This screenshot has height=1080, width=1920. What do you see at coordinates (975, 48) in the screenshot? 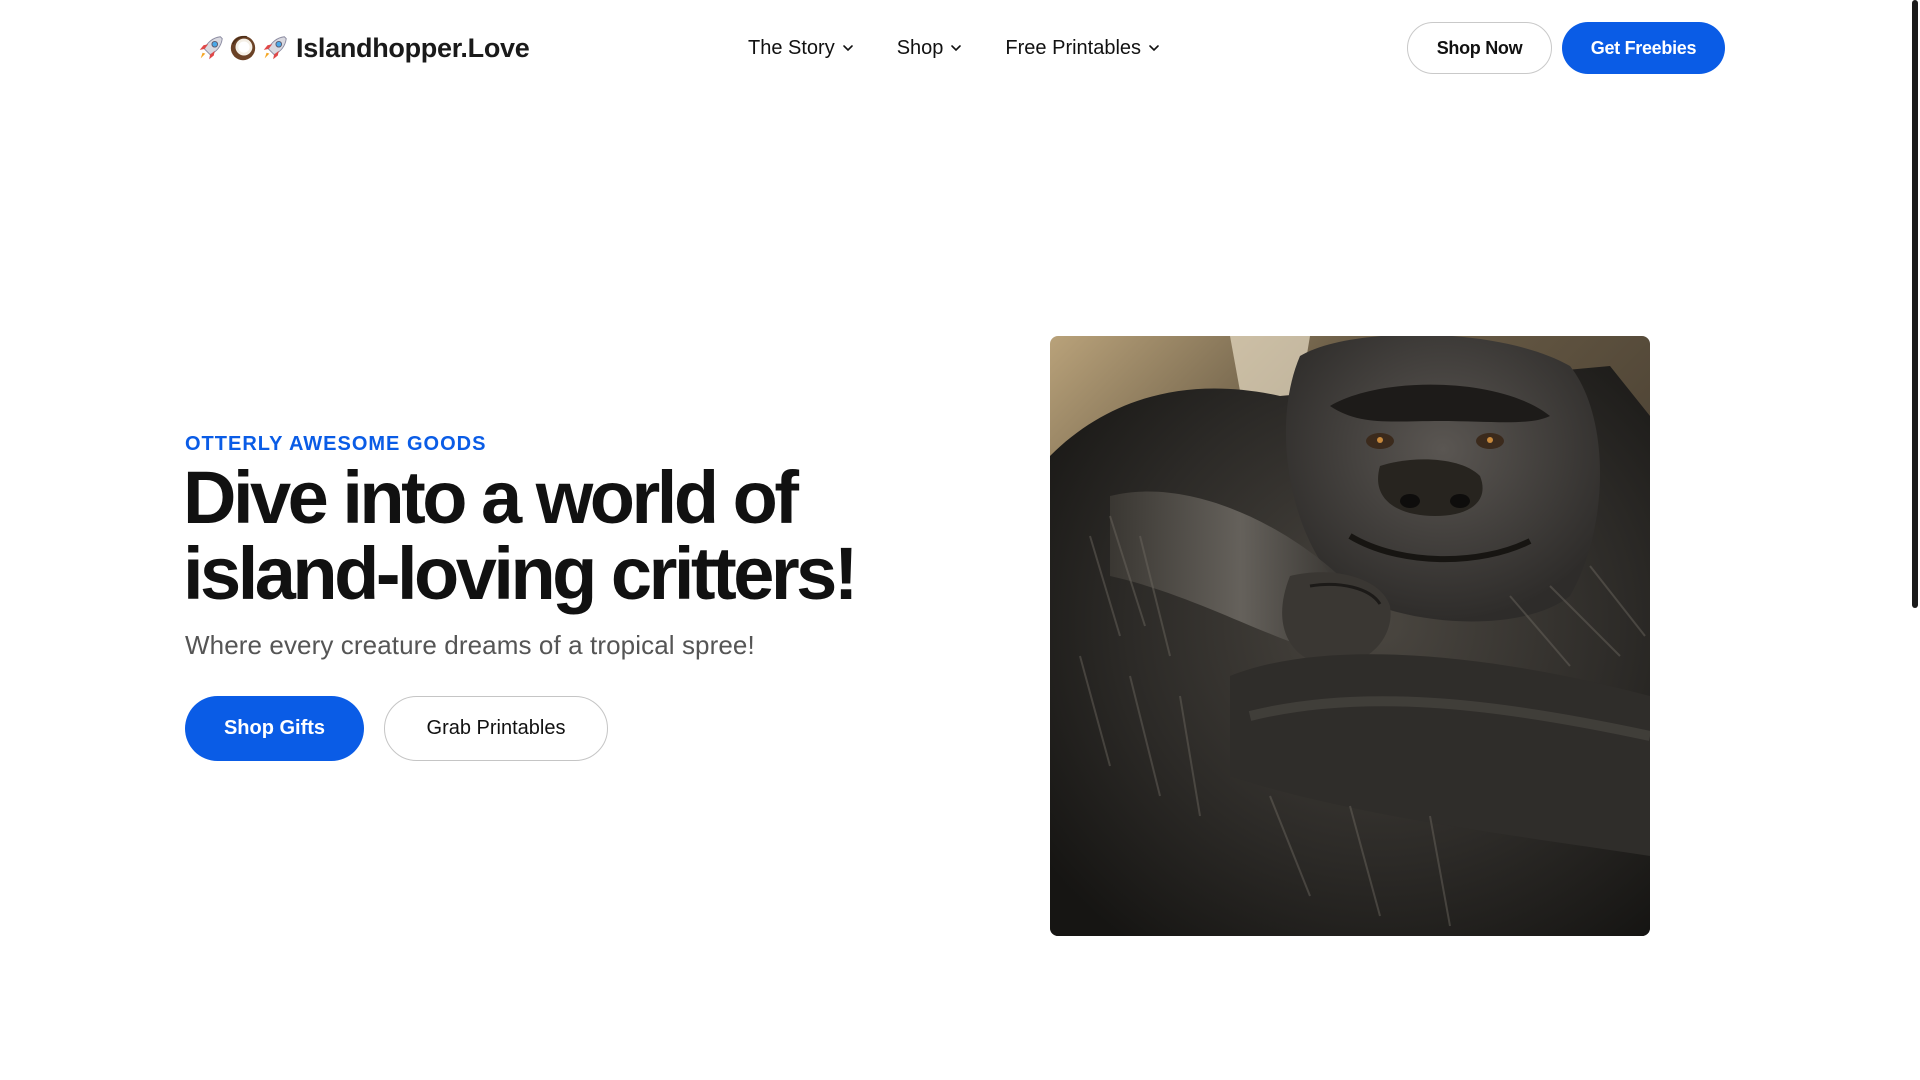
I see `main-nav: The Story Shop Free Printables` at bounding box center [975, 48].